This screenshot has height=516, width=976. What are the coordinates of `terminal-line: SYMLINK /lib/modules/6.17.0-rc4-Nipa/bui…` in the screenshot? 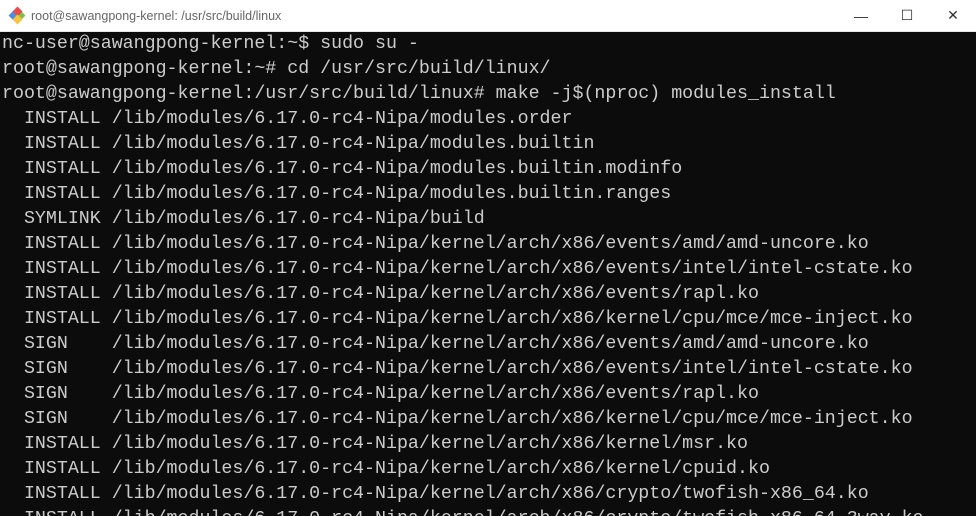 It's located at (243, 219).